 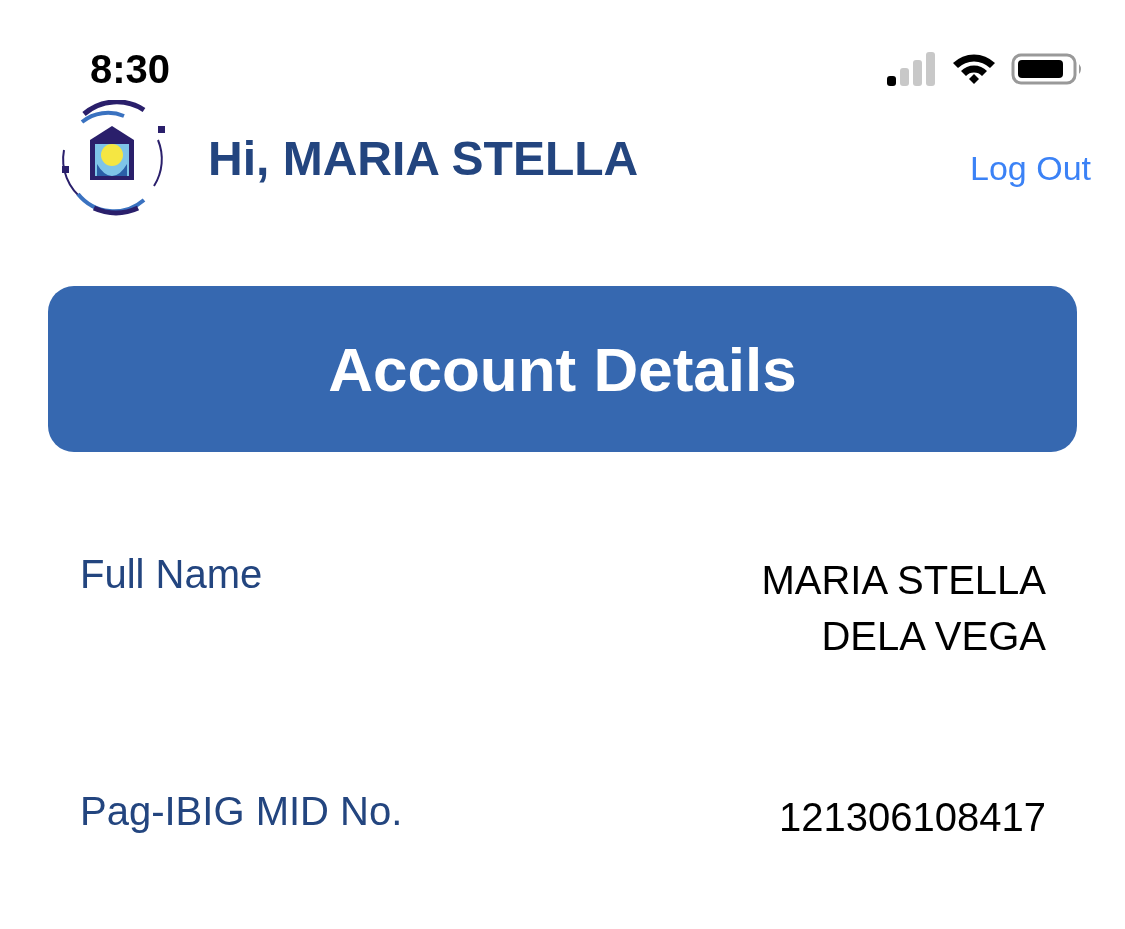 What do you see at coordinates (241, 811) in the screenshot?
I see `field-label: Pag-IBIG MID No.` at bounding box center [241, 811].